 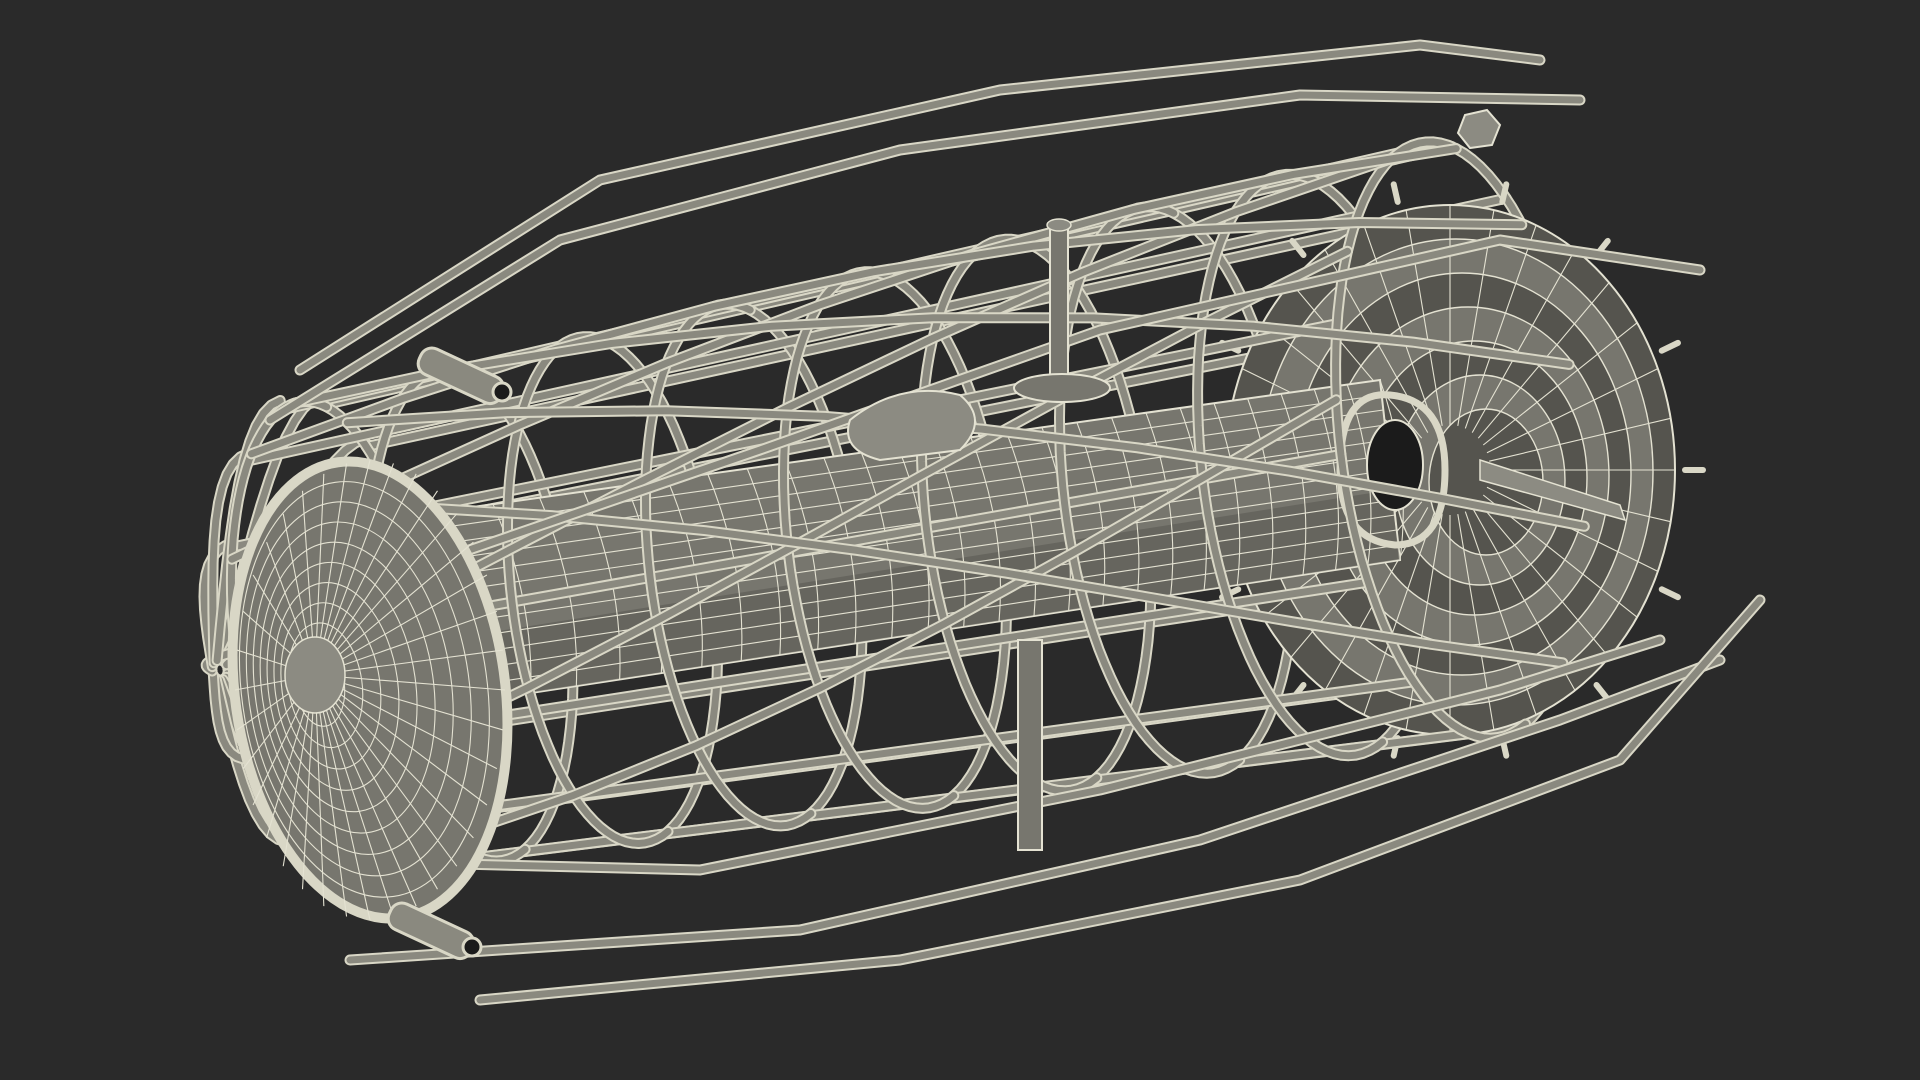 What do you see at coordinates (1062, 388) in the screenshot?
I see `tube-post-base` at bounding box center [1062, 388].